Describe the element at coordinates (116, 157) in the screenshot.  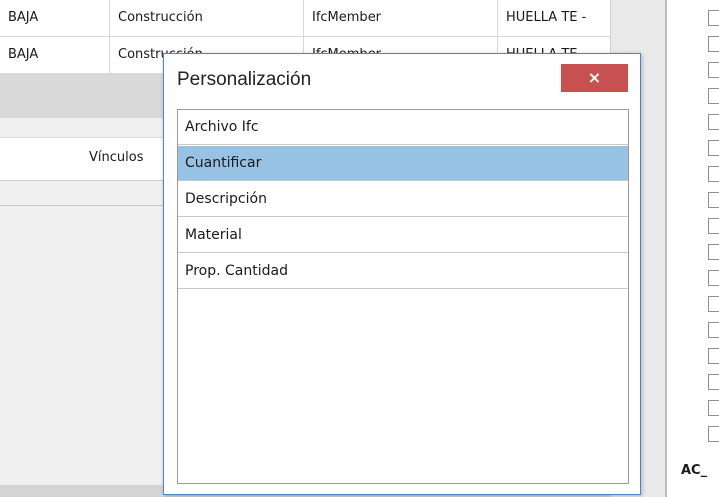
I see `tab-vinculos: Vínculos` at that location.